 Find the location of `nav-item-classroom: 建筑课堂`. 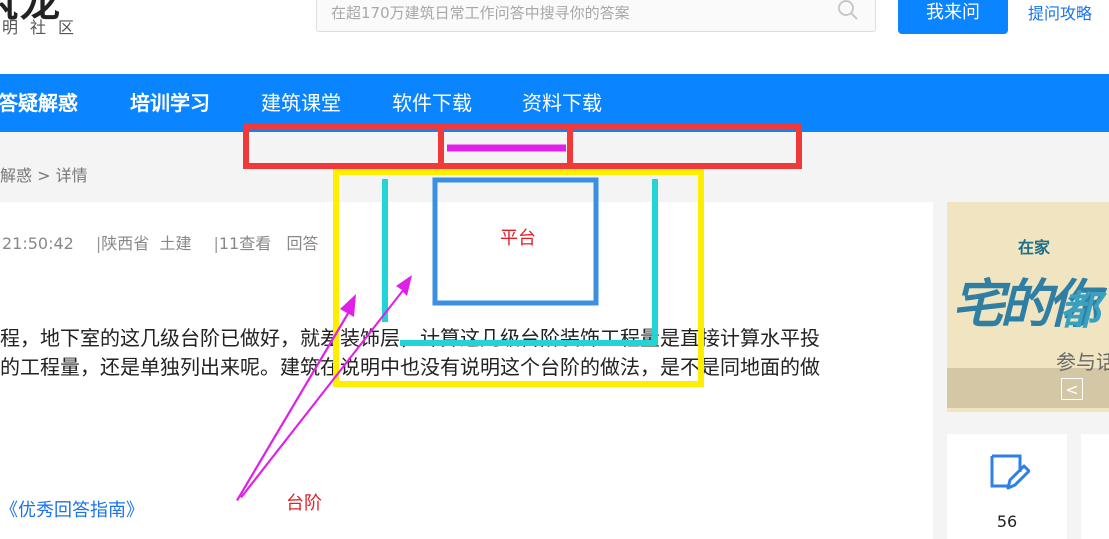

nav-item-classroom: 建筑课堂 is located at coordinates (301, 103).